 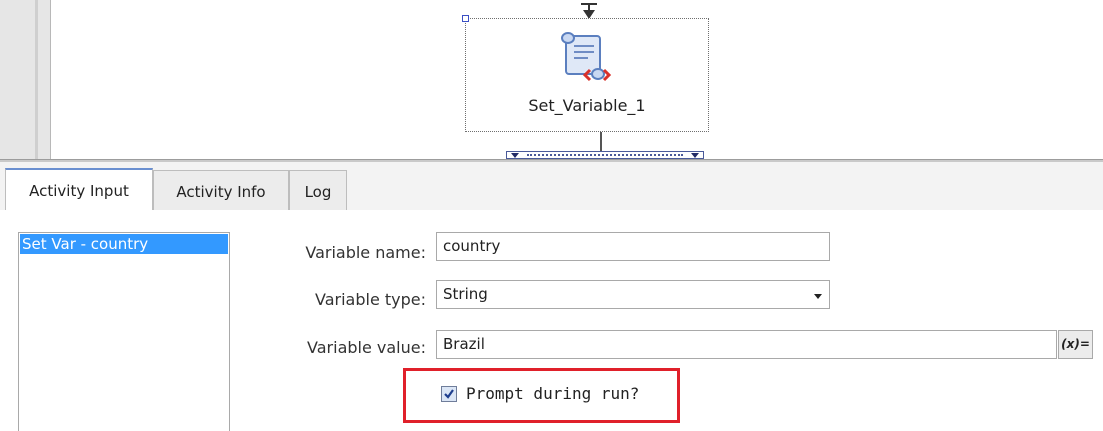 I want to click on variable-name-input: country, so click(x=633, y=246).